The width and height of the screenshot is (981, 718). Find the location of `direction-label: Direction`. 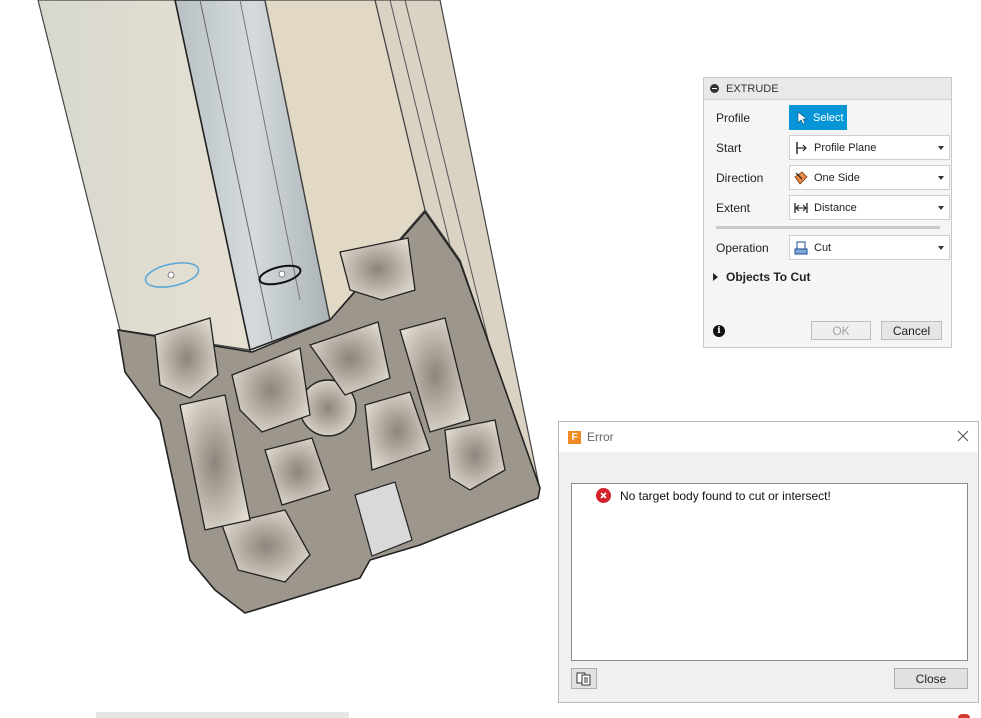

direction-label: Direction is located at coordinates (740, 178).